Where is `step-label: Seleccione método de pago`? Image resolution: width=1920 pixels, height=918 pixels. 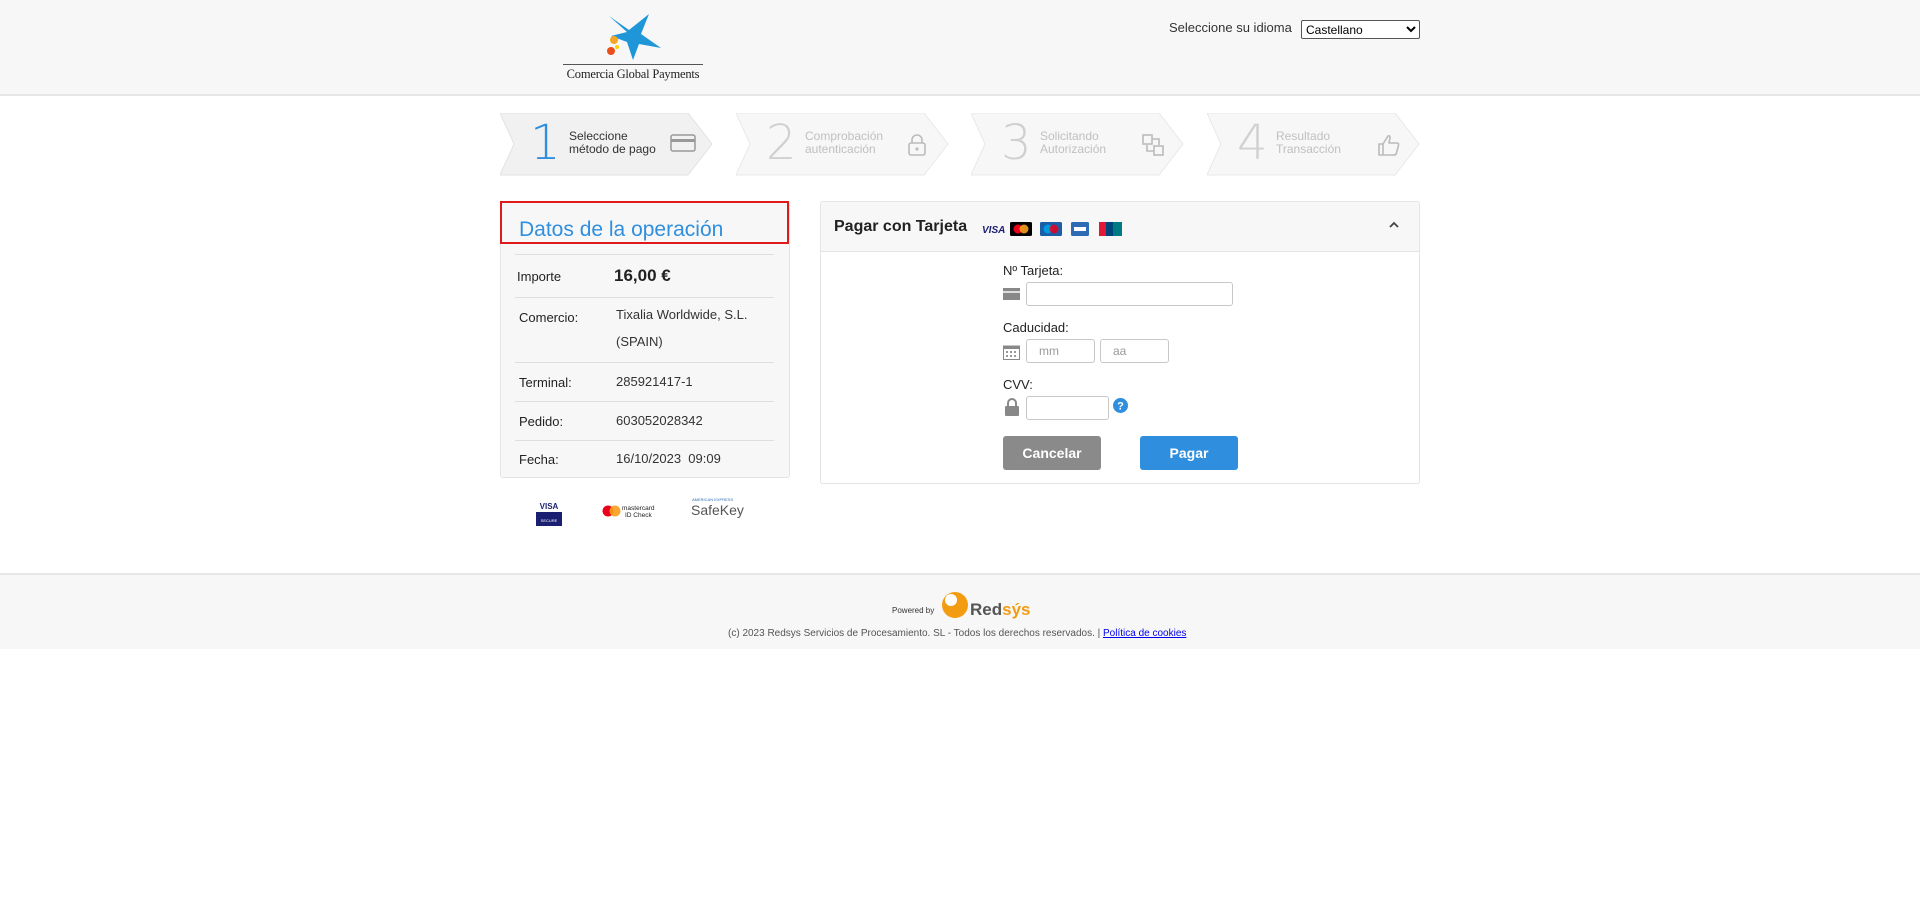 step-label: Seleccione método de pago is located at coordinates (612, 142).